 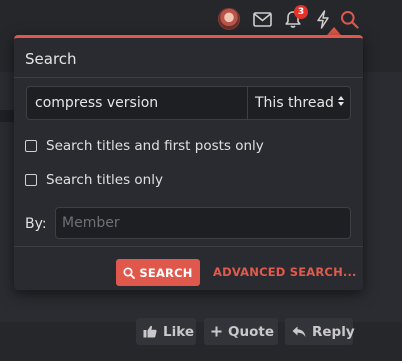 I want to click on like-button: Like, so click(x=166, y=331).